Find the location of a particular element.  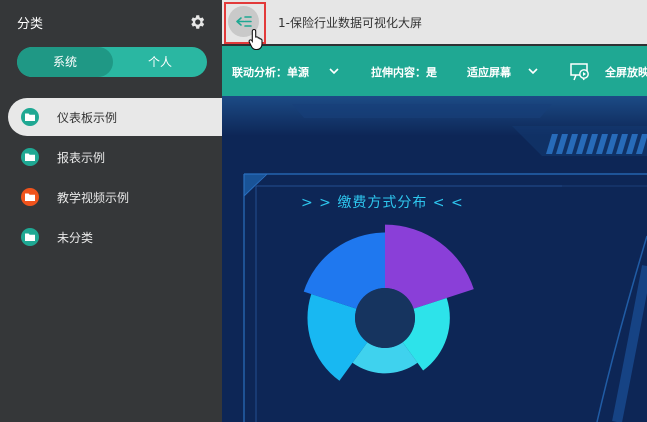

fit-screen-dropdown: 适应屏幕 is located at coordinates (489, 72).